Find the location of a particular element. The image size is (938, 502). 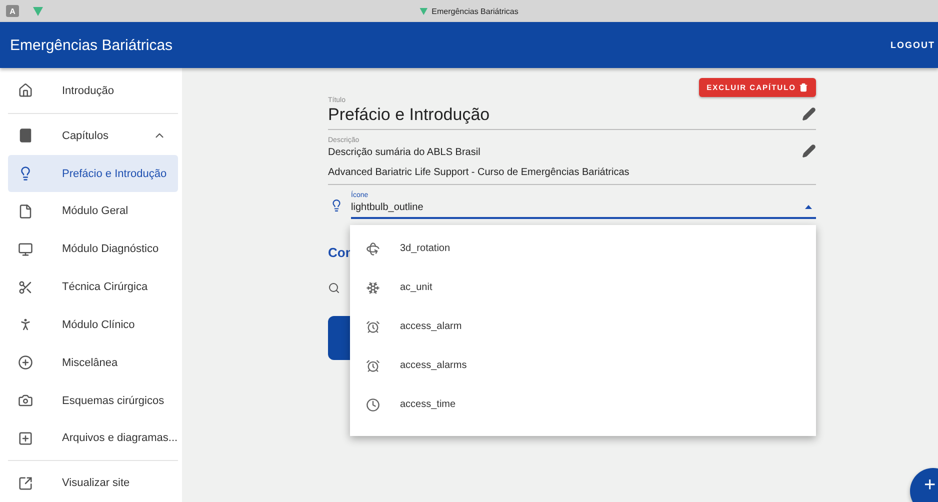

menu-option: ac_unit is located at coordinates (583, 287).